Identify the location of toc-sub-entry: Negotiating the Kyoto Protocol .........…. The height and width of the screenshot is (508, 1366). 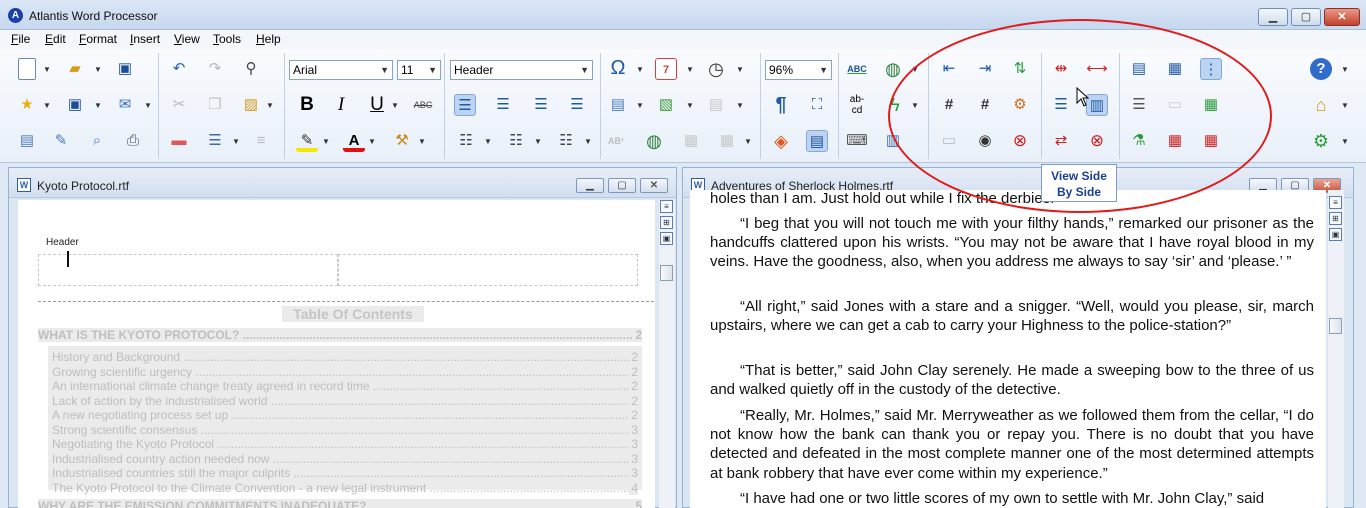
(345, 444).